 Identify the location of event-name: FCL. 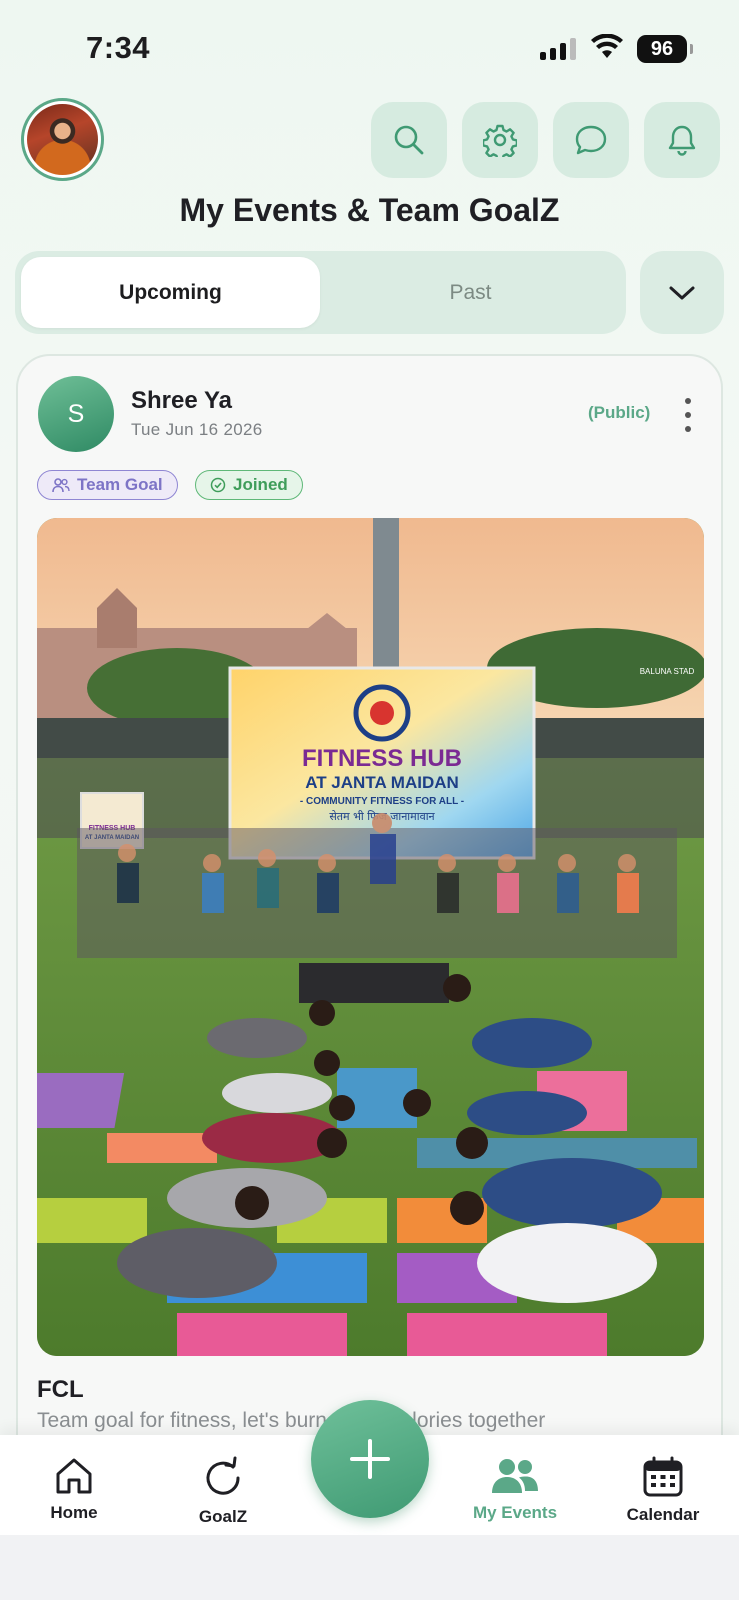
(60, 1389).